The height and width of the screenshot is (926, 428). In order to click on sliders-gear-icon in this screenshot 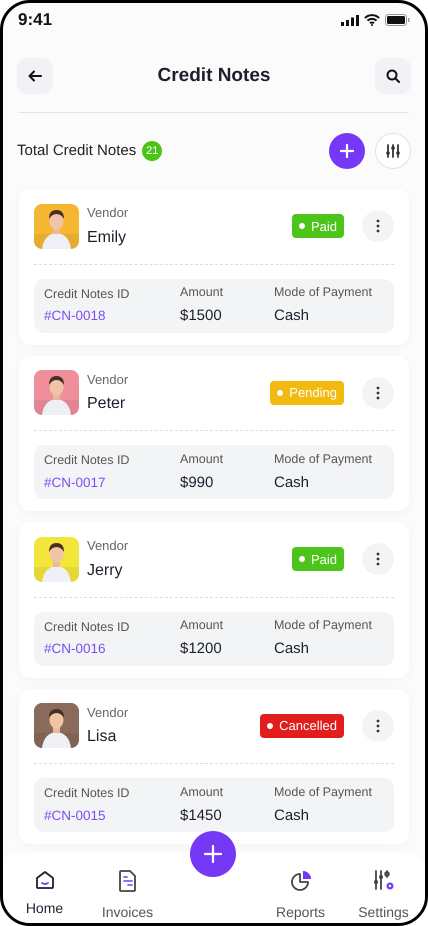, I will do `click(383, 881)`.